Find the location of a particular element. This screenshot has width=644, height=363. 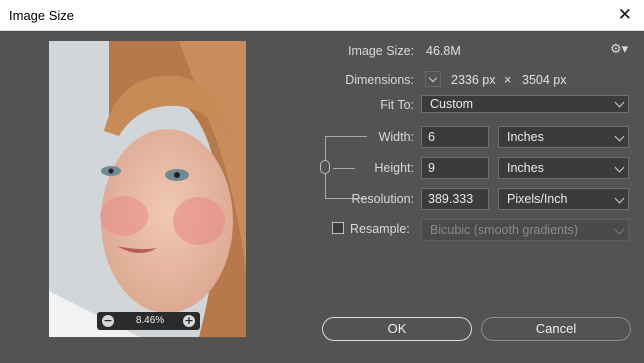

resample-method-value: Bicubic (smooth gradients) is located at coordinates (504, 230).